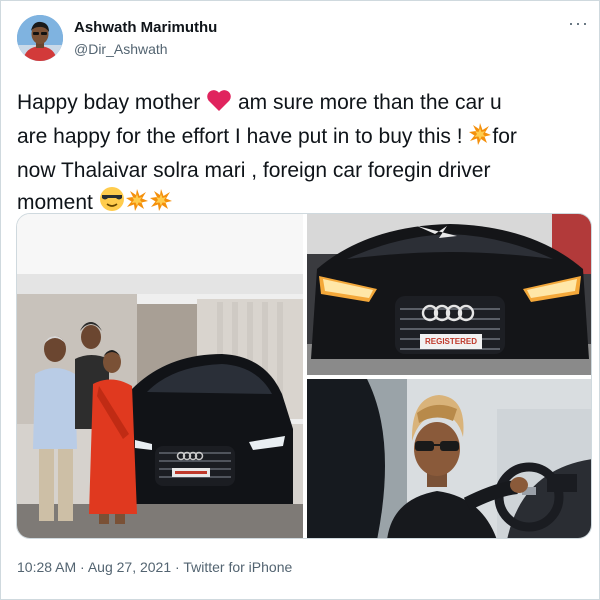  Describe the element at coordinates (40, 38) in the screenshot. I see `author-avatar` at that location.